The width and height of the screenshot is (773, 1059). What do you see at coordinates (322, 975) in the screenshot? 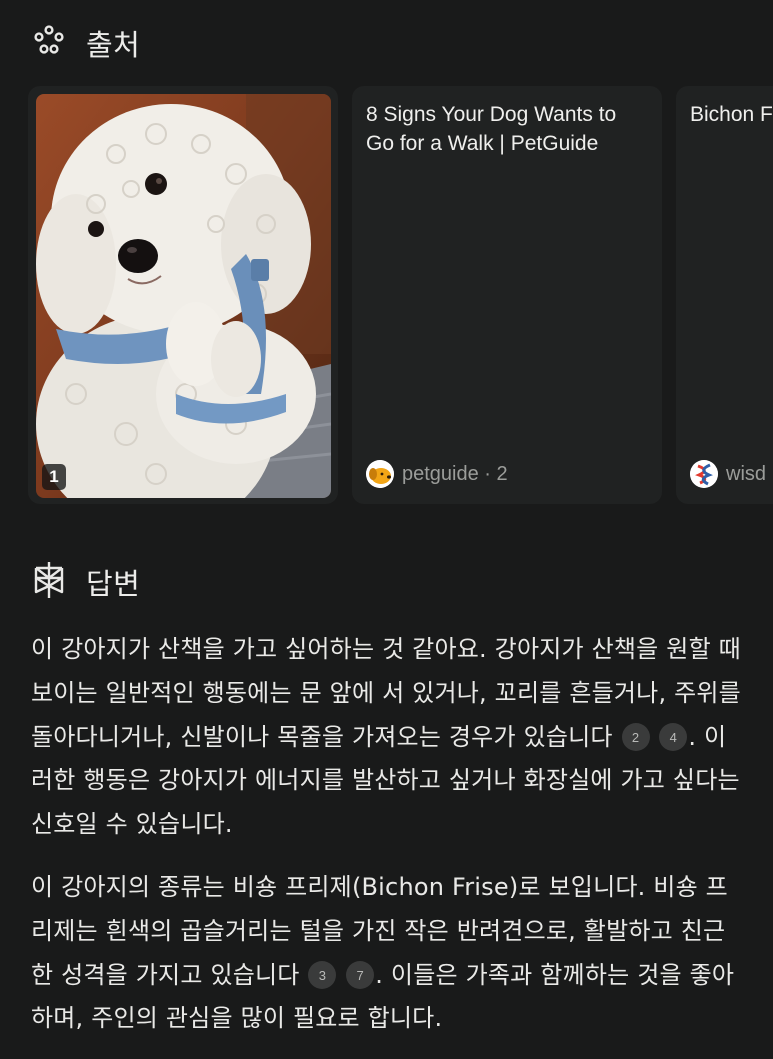
I see `citation-badge: 3` at bounding box center [322, 975].